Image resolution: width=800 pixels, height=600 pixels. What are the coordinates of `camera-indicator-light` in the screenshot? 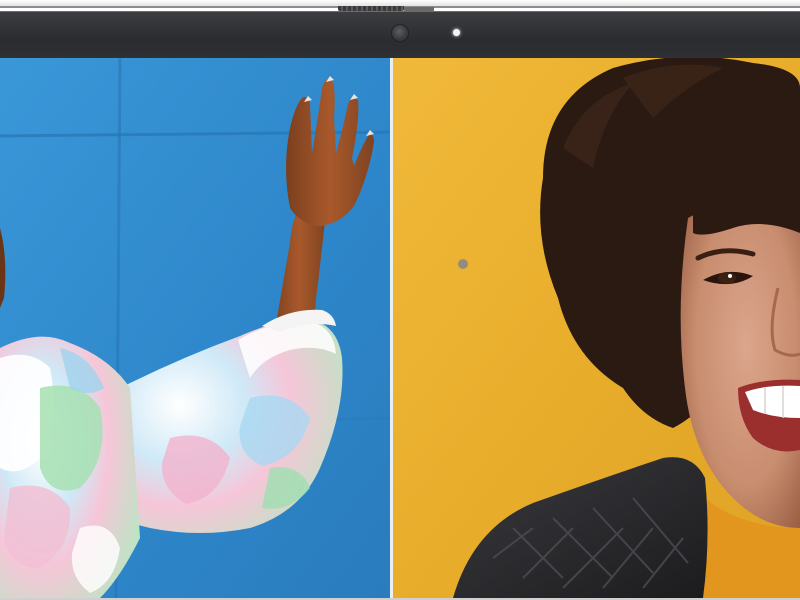 It's located at (456, 32).